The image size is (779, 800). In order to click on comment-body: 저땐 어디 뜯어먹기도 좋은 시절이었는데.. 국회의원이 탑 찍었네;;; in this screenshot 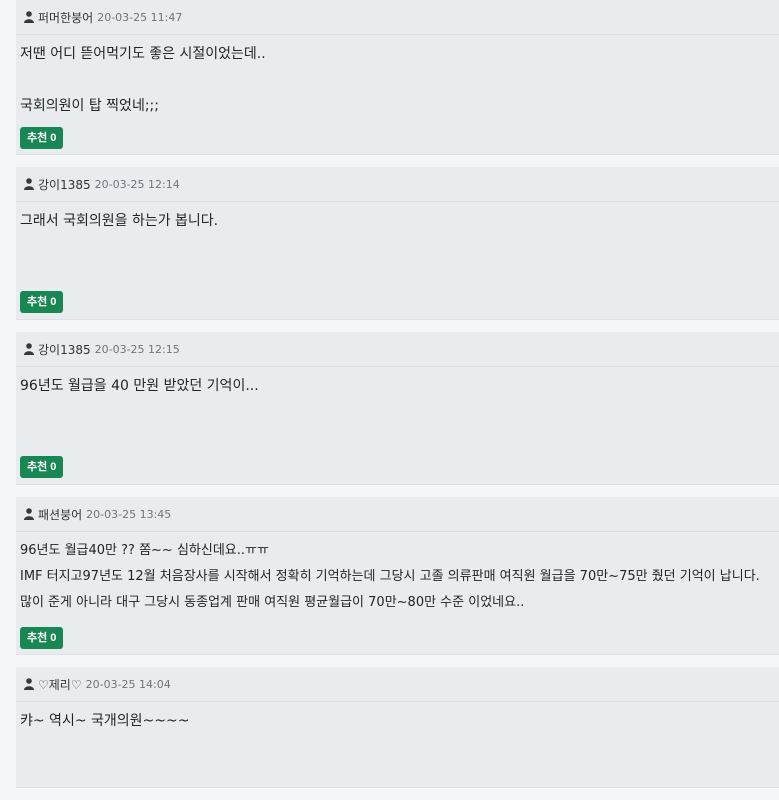, I will do `click(397, 77)`.